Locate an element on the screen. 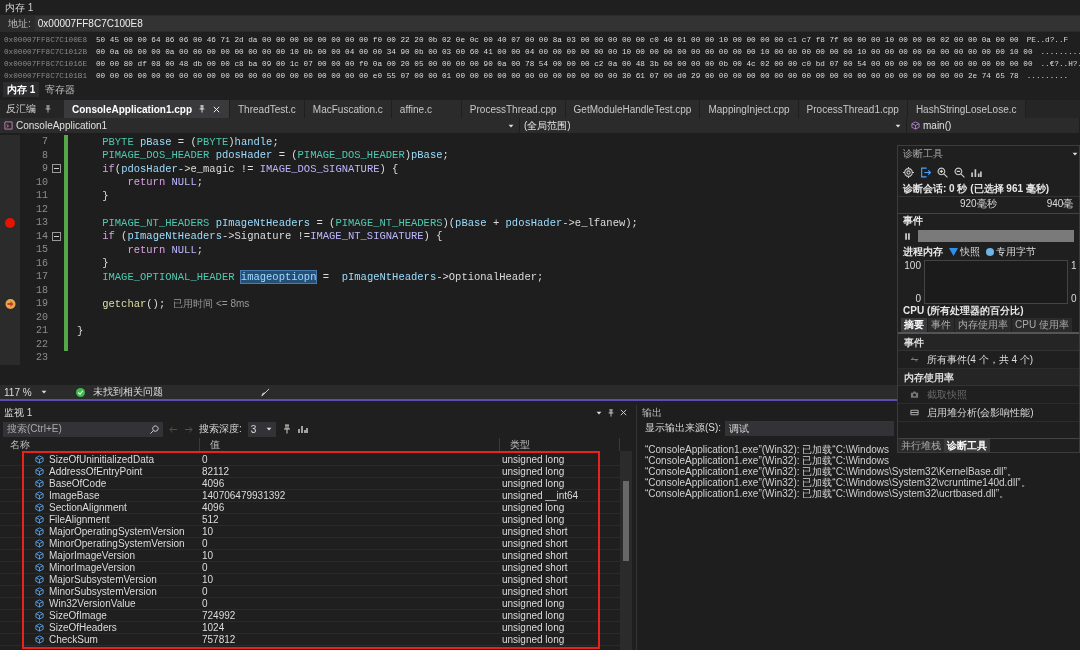 This screenshot has width=1080, height=650. issues-status: 未找到相关问题 is located at coordinates (127, 392).